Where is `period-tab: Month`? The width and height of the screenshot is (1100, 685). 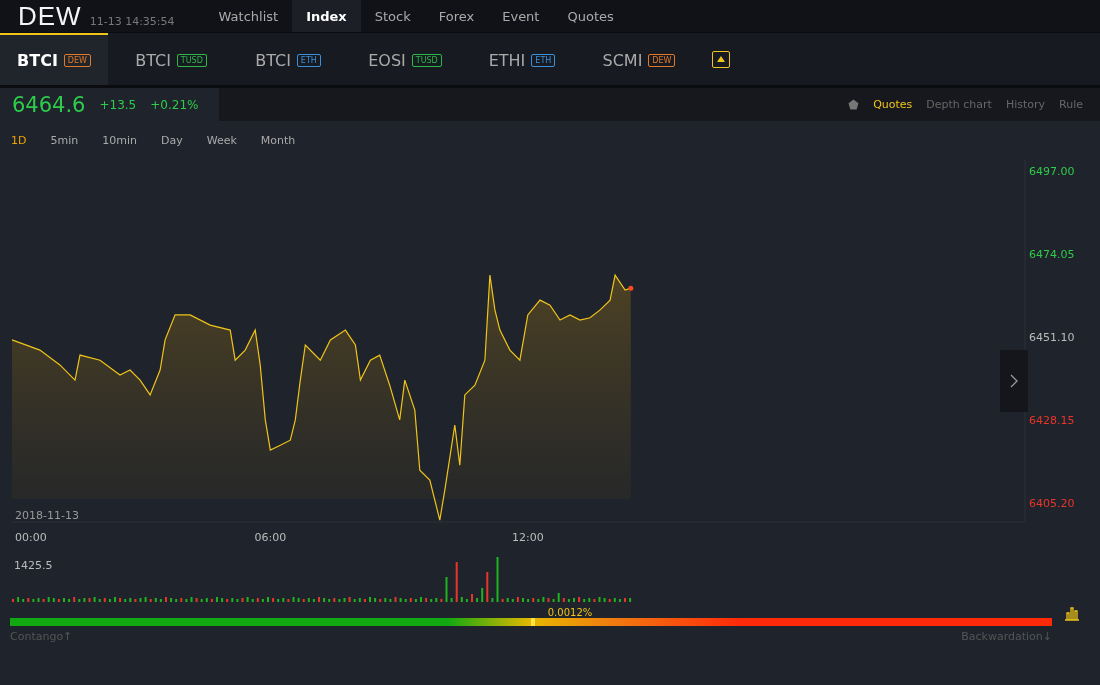 period-tab: Month is located at coordinates (278, 140).